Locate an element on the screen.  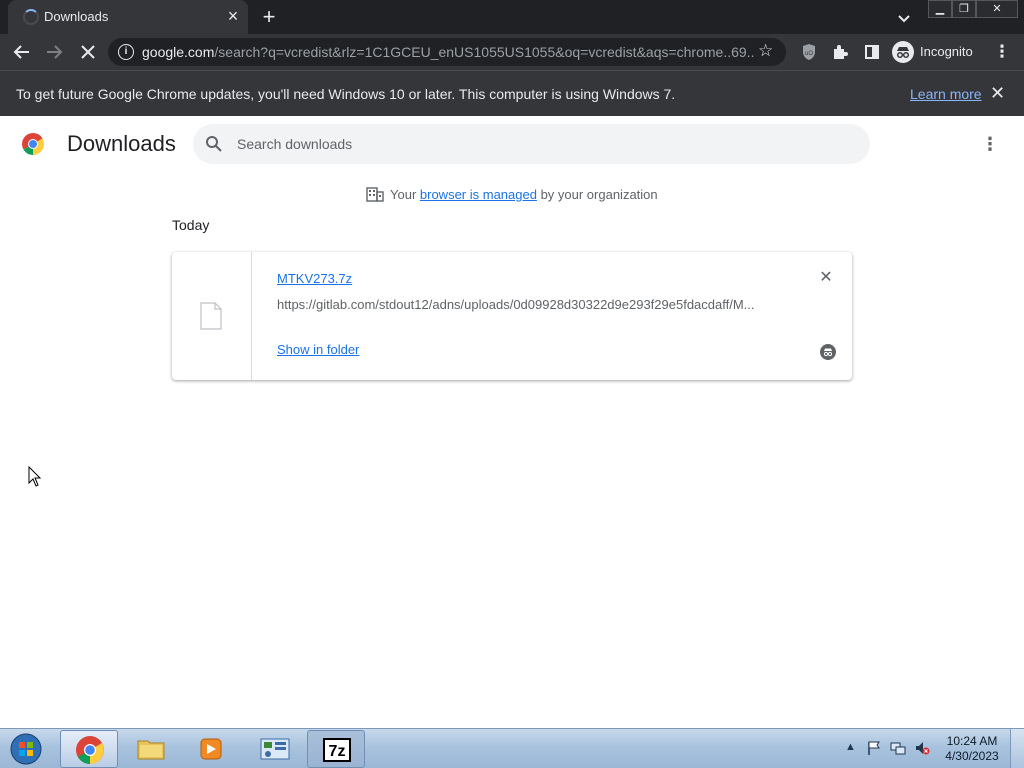
file-icon is located at coordinates (211, 316).